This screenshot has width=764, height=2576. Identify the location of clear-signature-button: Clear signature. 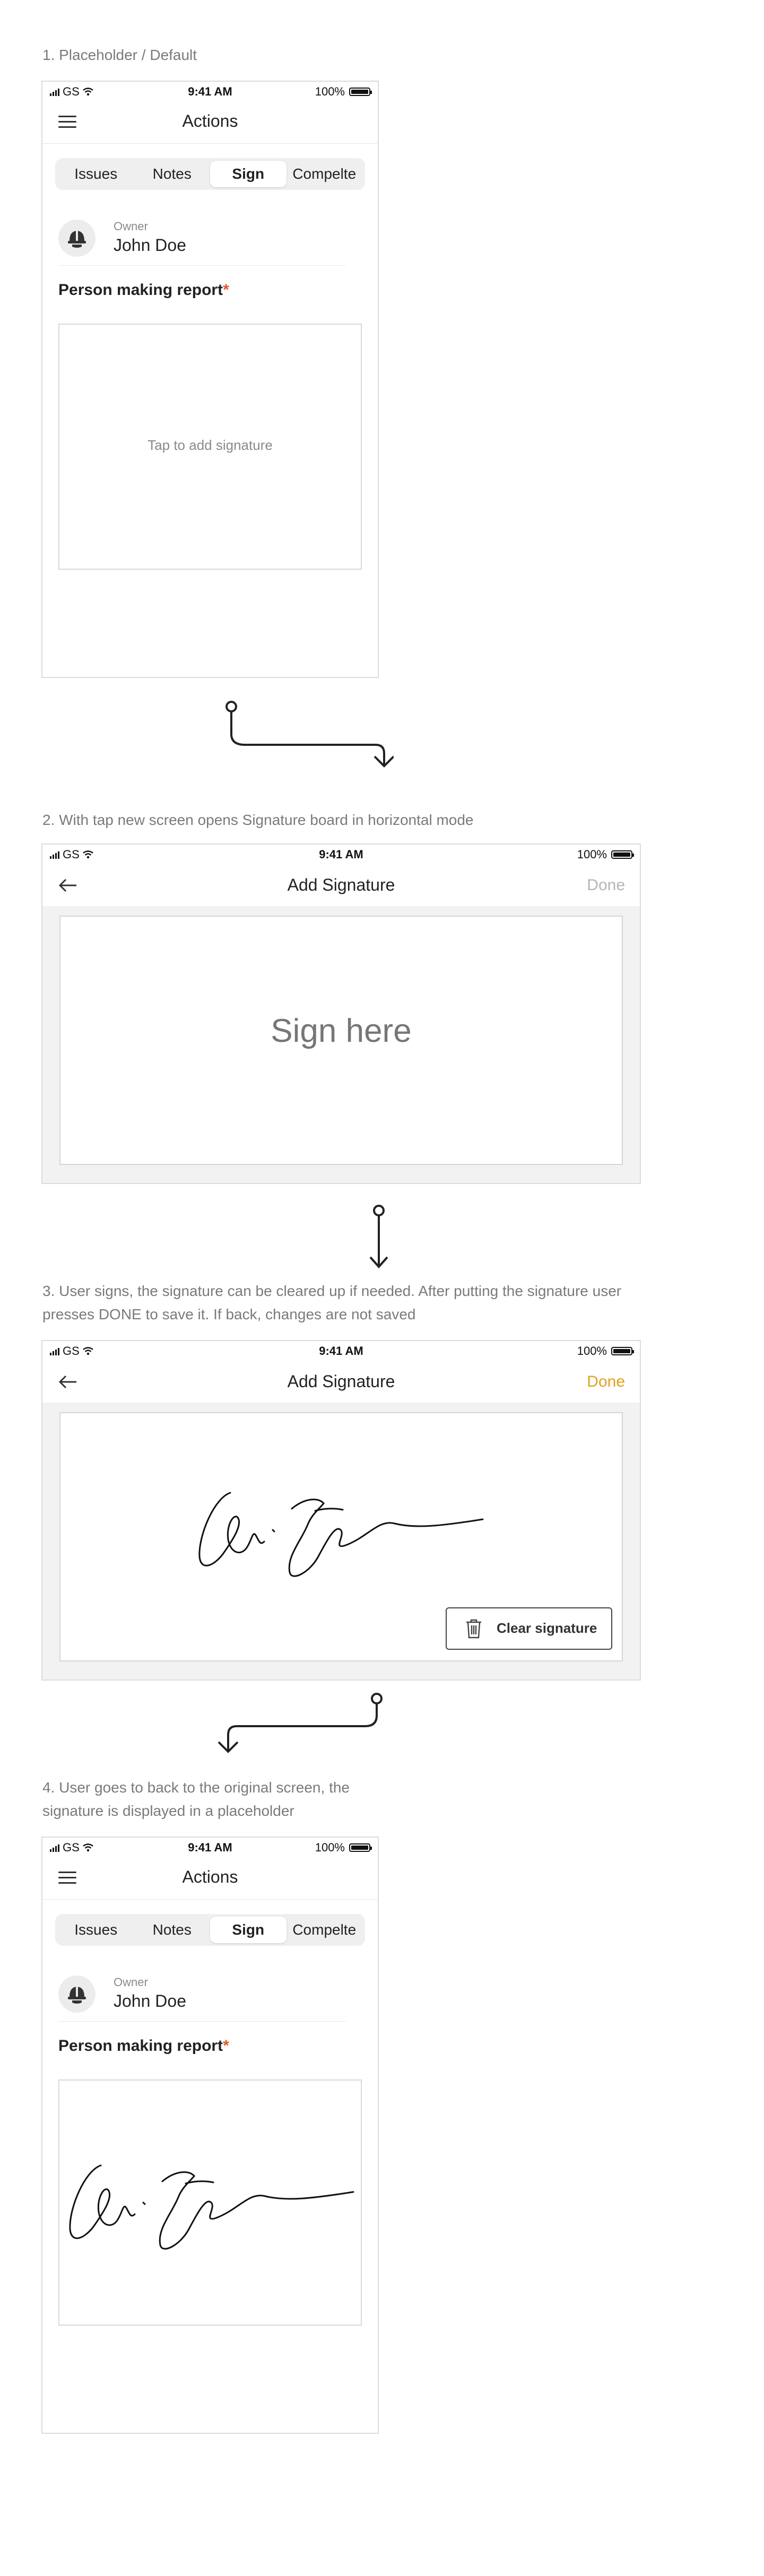
(529, 1629).